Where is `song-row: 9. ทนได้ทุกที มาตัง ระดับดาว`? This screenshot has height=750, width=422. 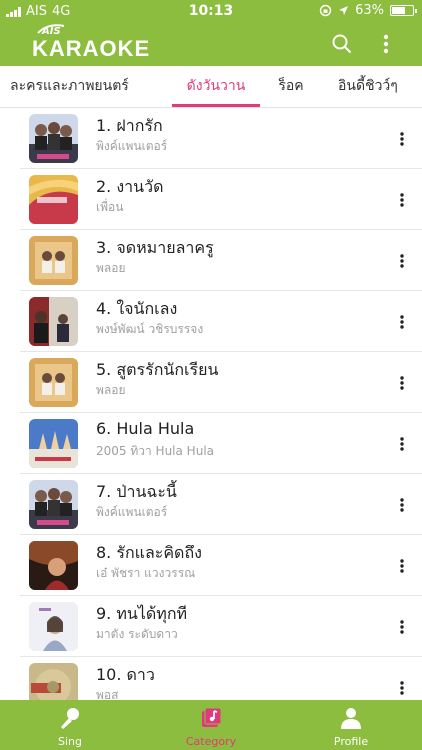
song-row: 9. ทนได้ทุกที มาตัง ระดับดาว is located at coordinates (221, 626).